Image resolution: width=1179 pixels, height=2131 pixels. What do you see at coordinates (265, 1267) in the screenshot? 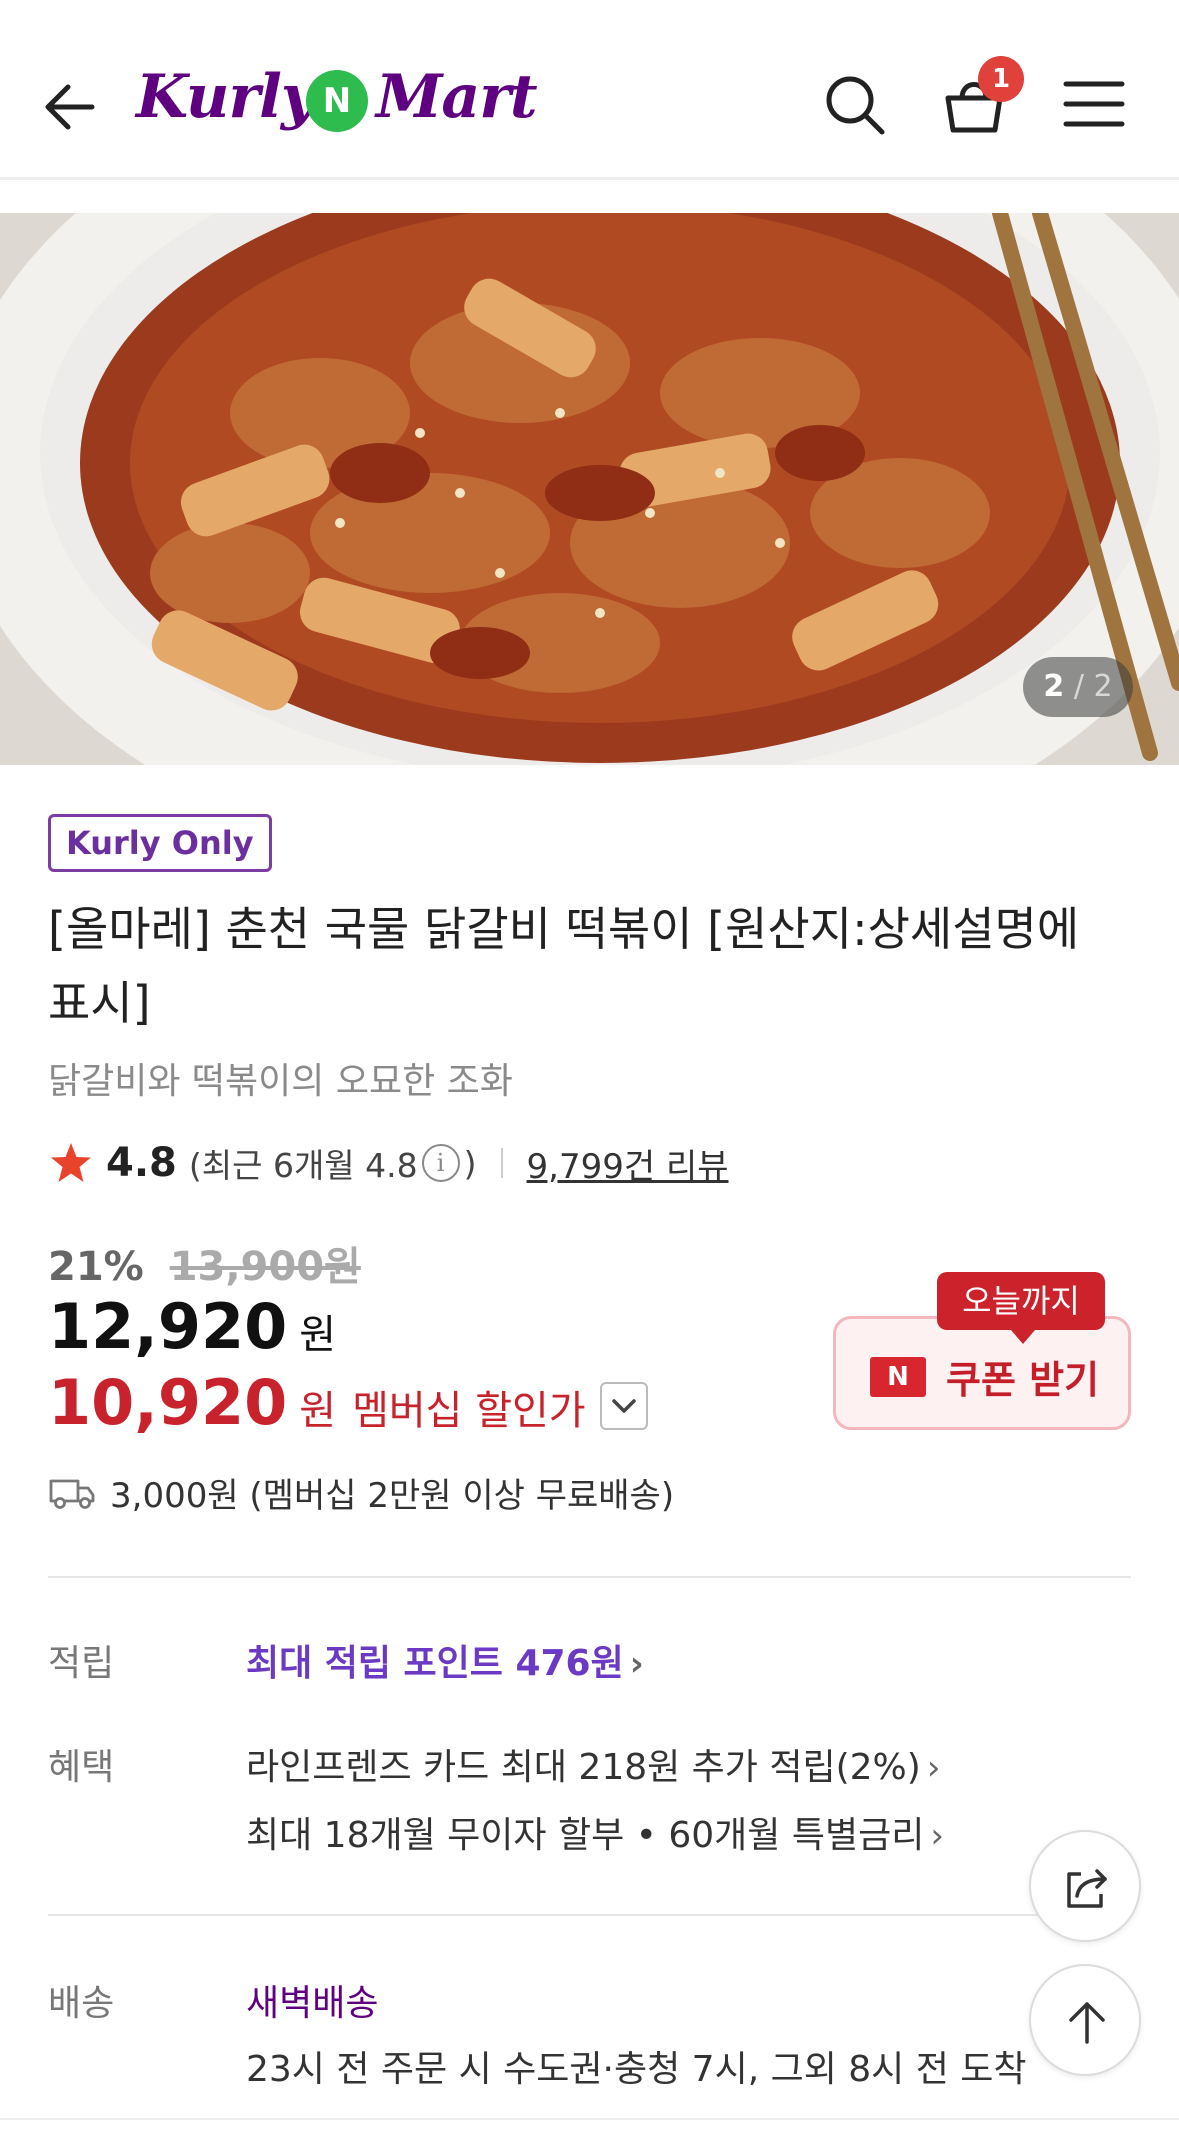
I see `original-price: 13,900원` at bounding box center [265, 1267].